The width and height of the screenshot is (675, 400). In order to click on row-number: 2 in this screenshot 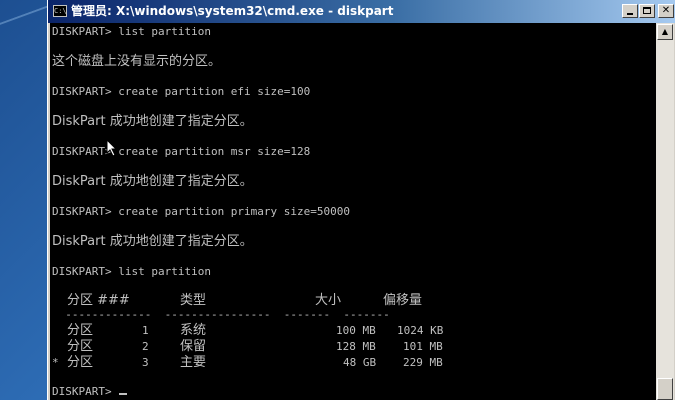, I will do `click(145, 346)`.